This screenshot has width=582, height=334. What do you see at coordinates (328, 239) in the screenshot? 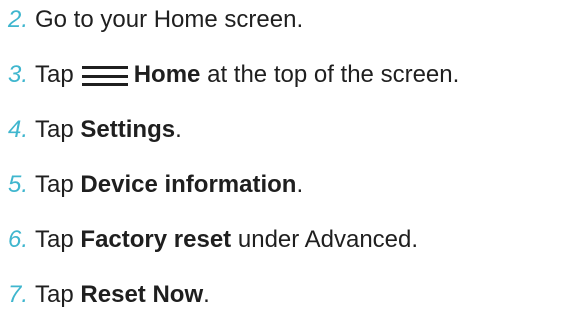
I see `step-text-after: under Advanced.` at bounding box center [328, 239].